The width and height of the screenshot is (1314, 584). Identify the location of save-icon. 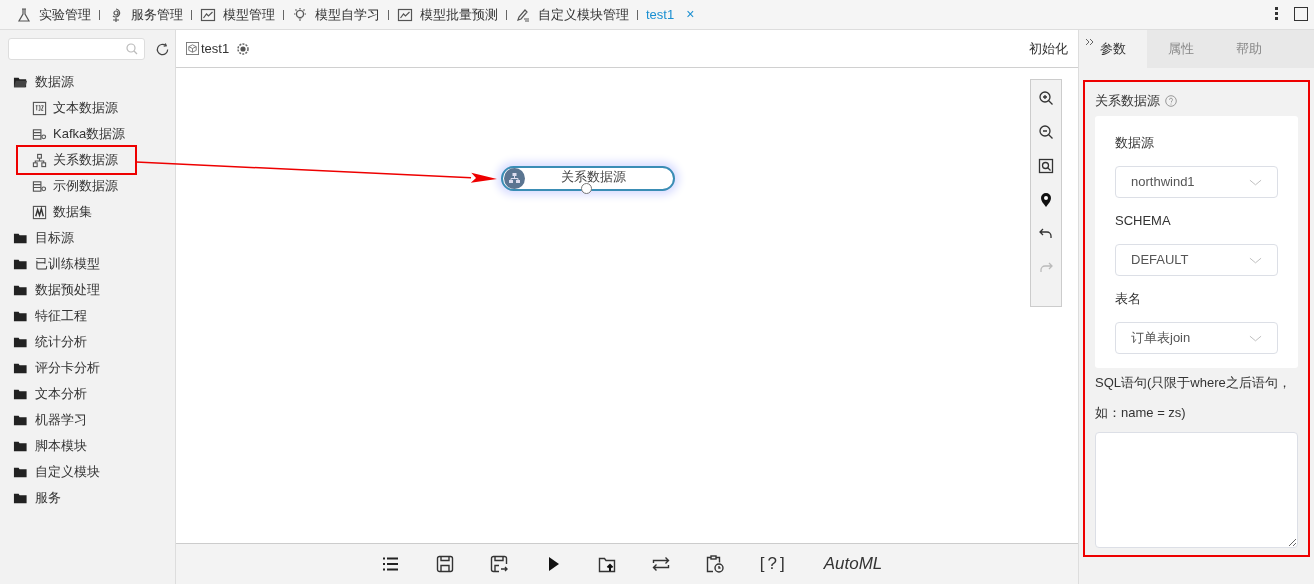
(444, 564).